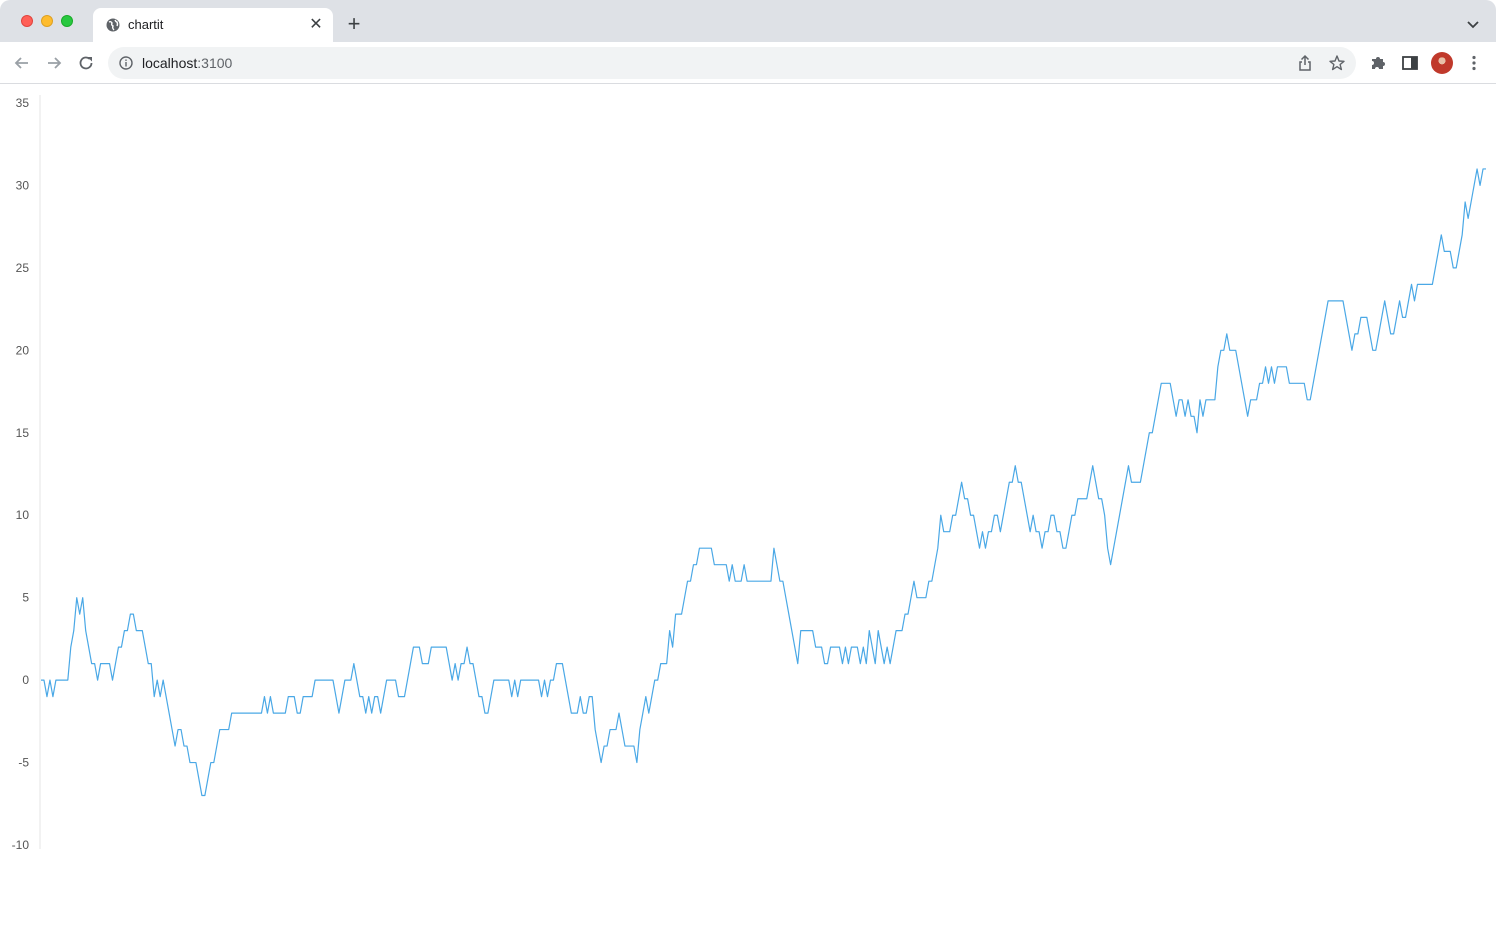 Image resolution: width=1496 pixels, height=933 pixels. I want to click on y-tick-label: 20, so click(23, 350).